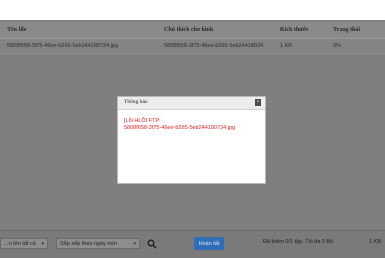 The height and width of the screenshot is (258, 385). I want to click on column-header-caption: Chú thích cho hình, so click(220, 30).